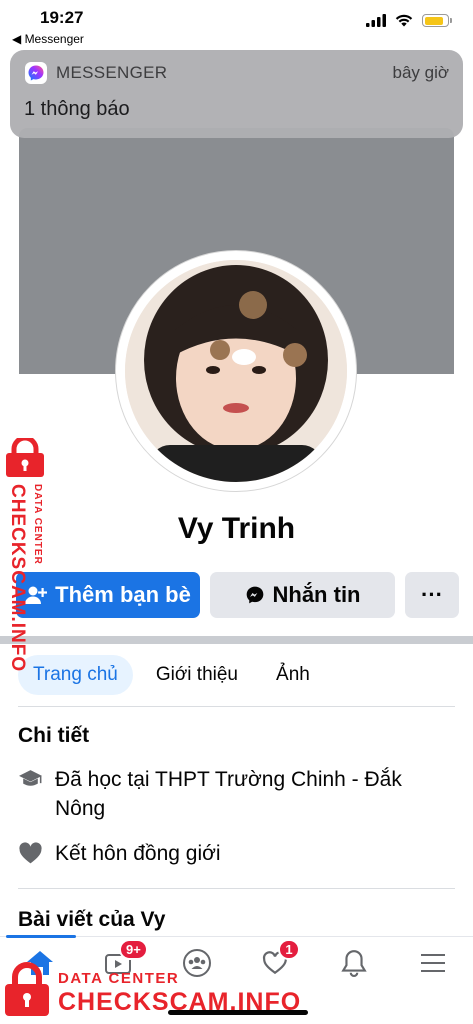 The width and height of the screenshot is (473, 1024). I want to click on nav-notifications, so click(354, 963).